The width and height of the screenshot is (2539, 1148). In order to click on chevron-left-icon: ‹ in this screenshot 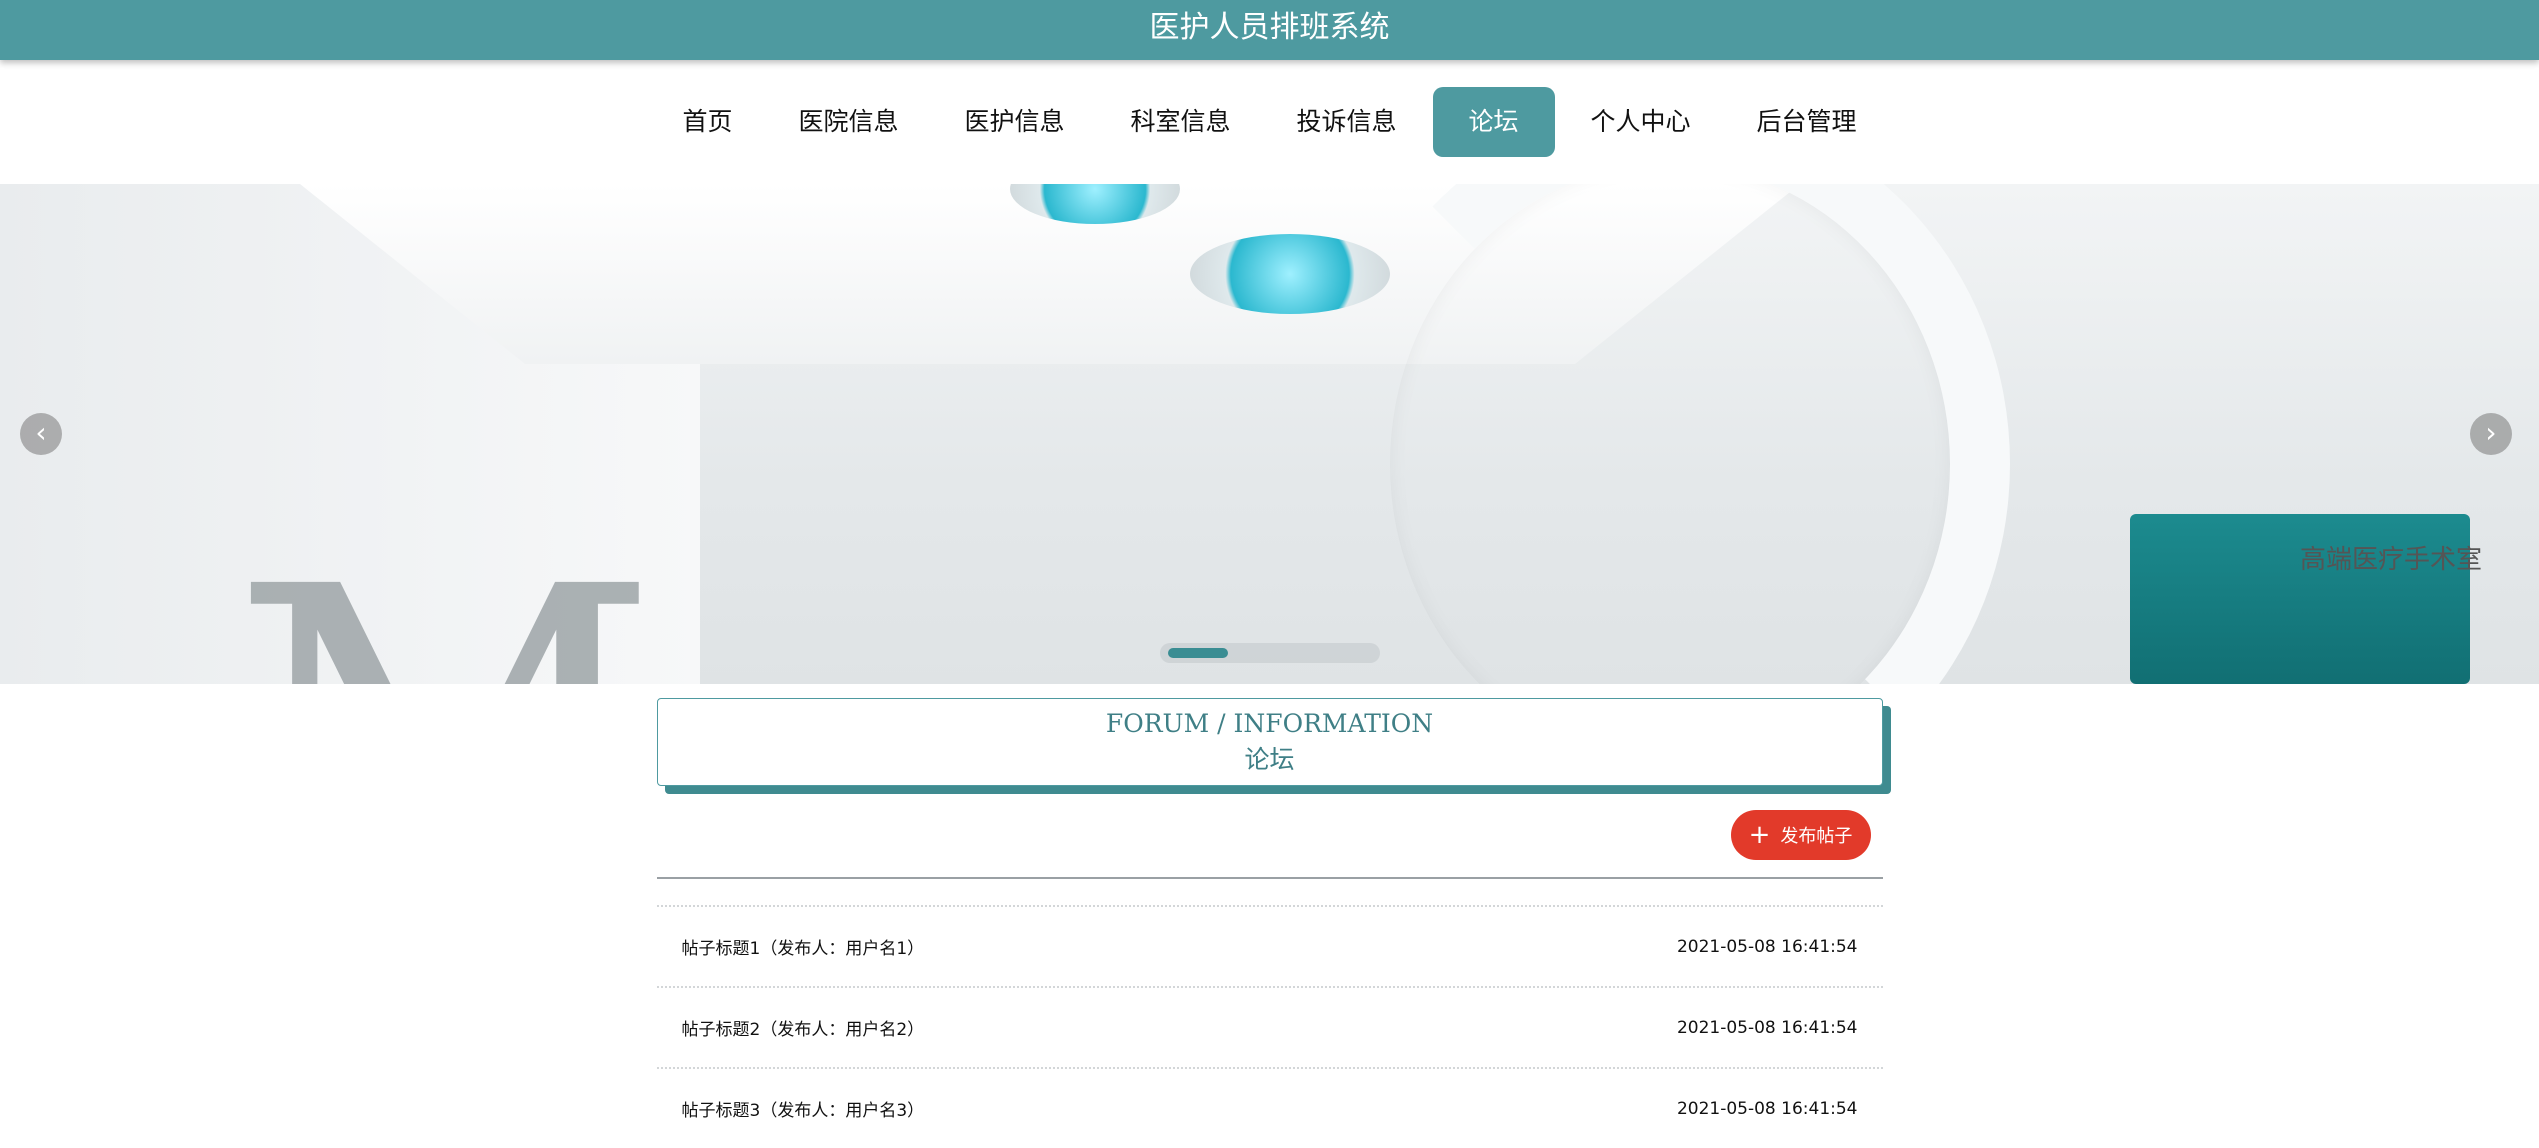, I will do `click(41, 432)`.